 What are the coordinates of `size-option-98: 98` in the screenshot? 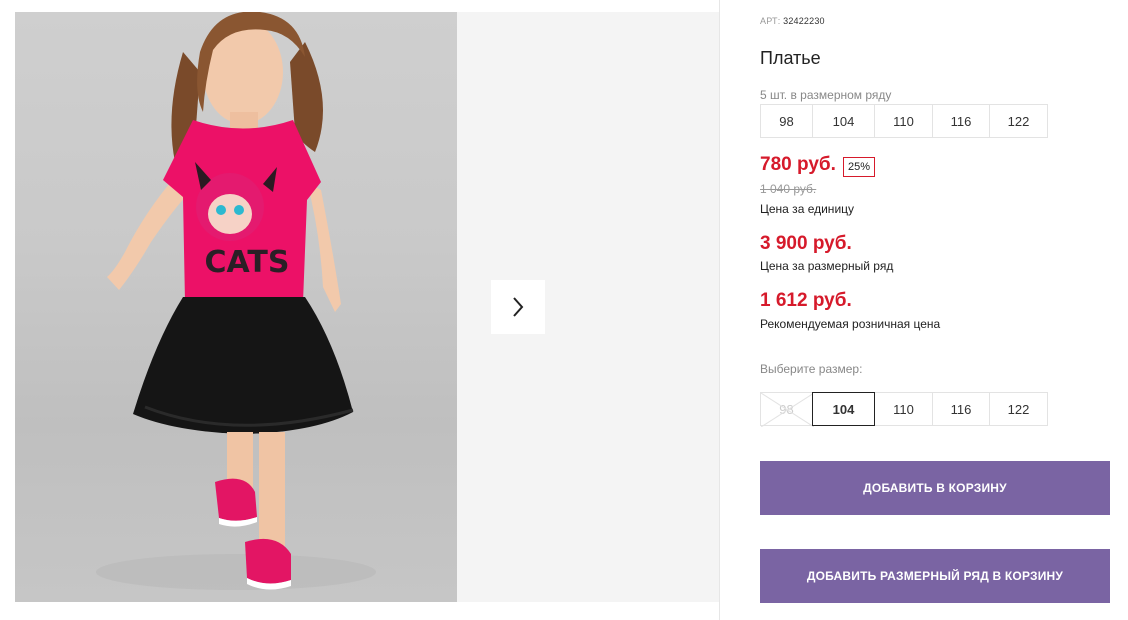 It's located at (787, 409).